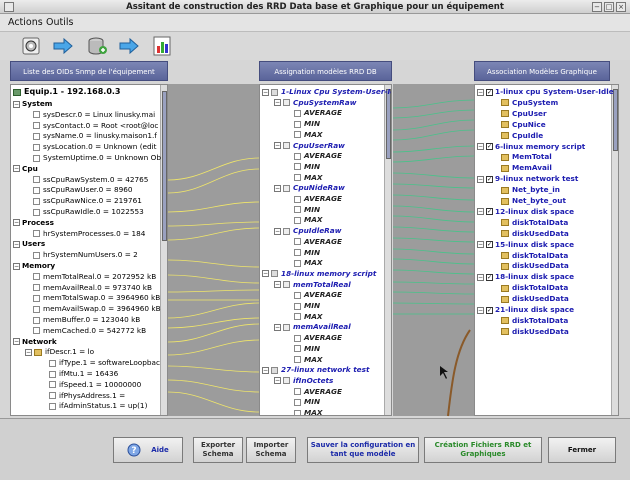 The width and height of the screenshot is (630, 480). I want to click on export-schema-button: Exporter Schema, so click(218, 450).